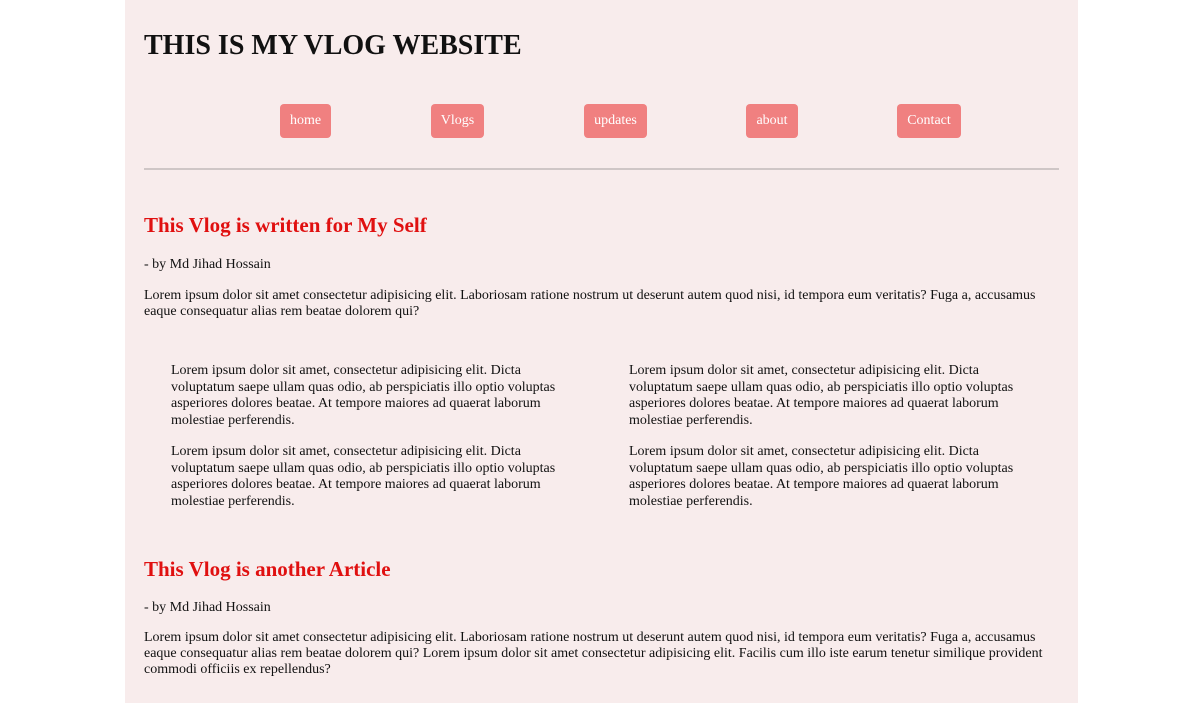 Image resolution: width=1190 pixels, height=703 pixels. Describe the element at coordinates (772, 121) in the screenshot. I see `nav-about-button: about` at that location.